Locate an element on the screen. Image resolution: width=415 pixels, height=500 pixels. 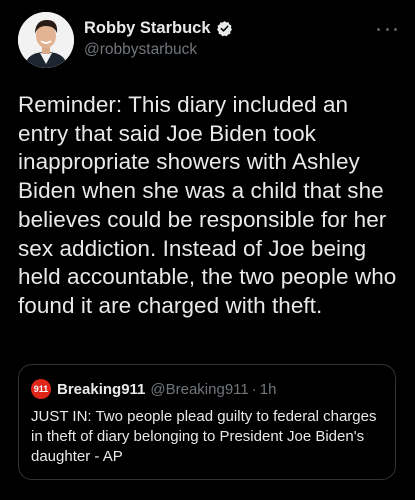
quoted-author-name: Breaking911 is located at coordinates (101, 389).